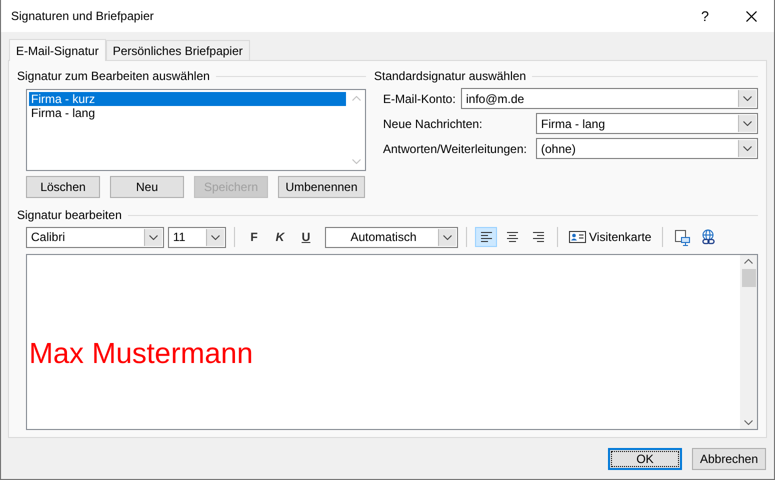 The width and height of the screenshot is (775, 480). Describe the element at coordinates (433, 123) in the screenshot. I see `field-label: Neue Nachrichten:` at that location.